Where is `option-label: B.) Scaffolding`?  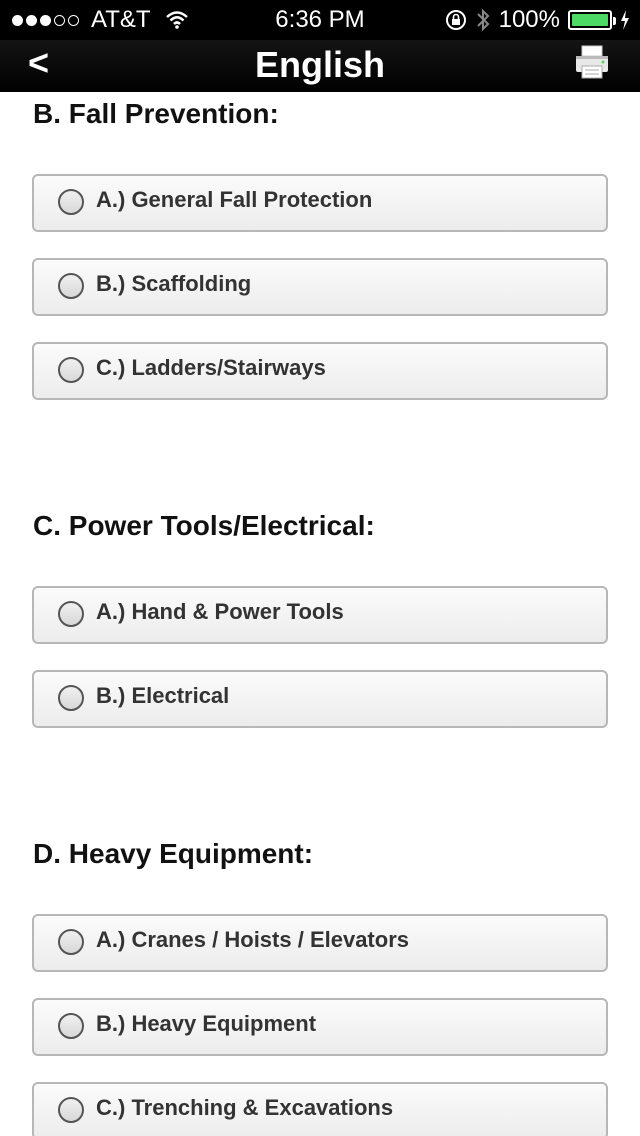 option-label: B.) Scaffolding is located at coordinates (174, 283).